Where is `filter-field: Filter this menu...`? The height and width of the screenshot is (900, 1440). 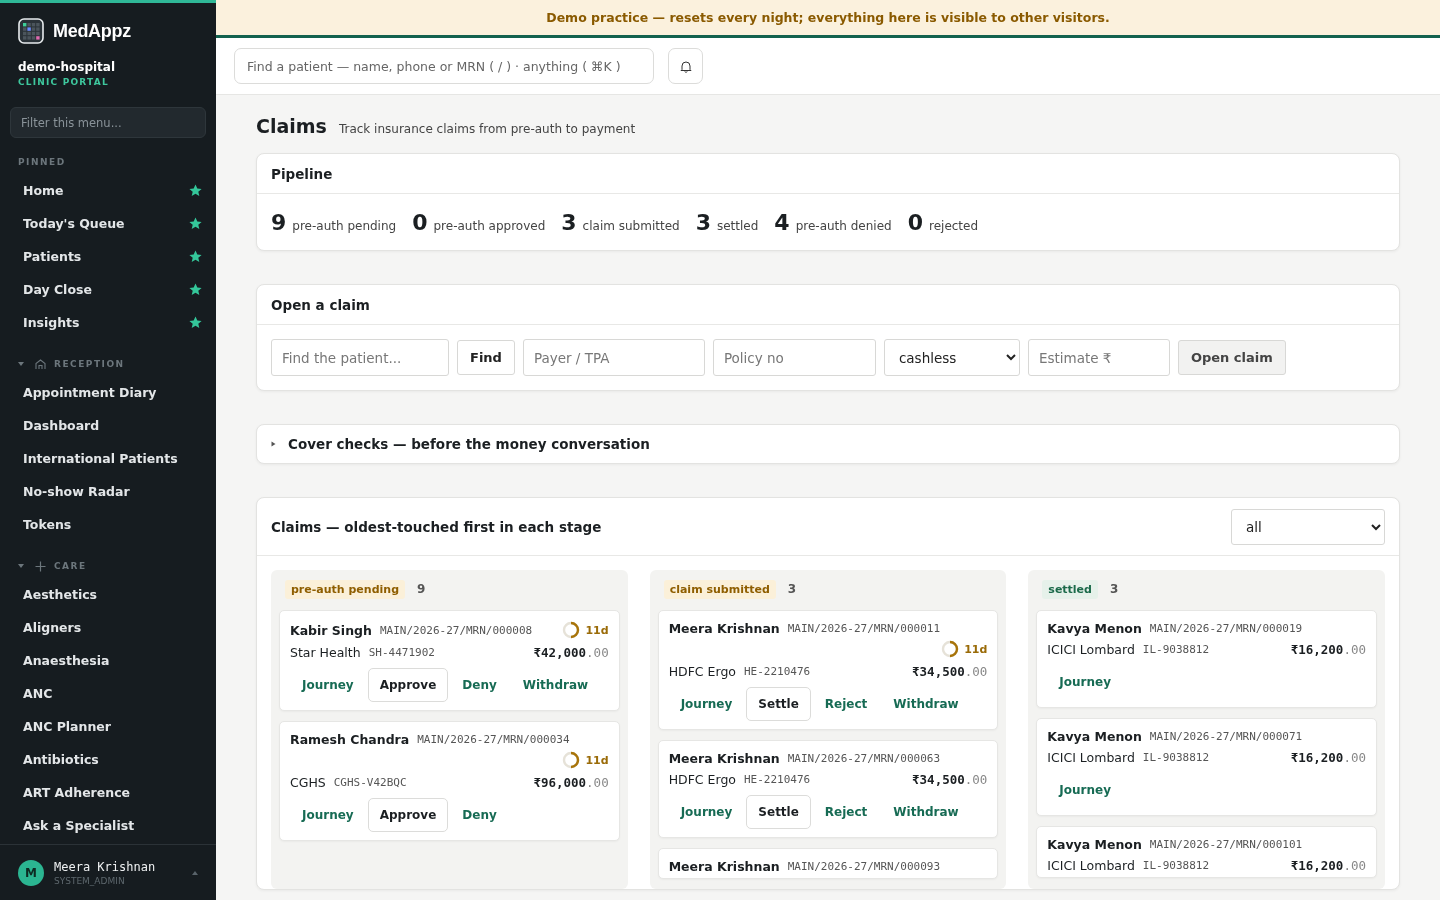 filter-field: Filter this menu... is located at coordinates (108, 122).